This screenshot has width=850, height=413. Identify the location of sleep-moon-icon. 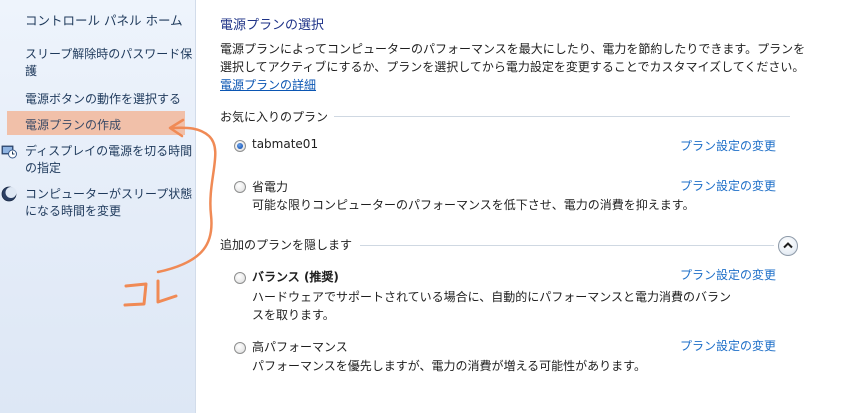
(9, 194).